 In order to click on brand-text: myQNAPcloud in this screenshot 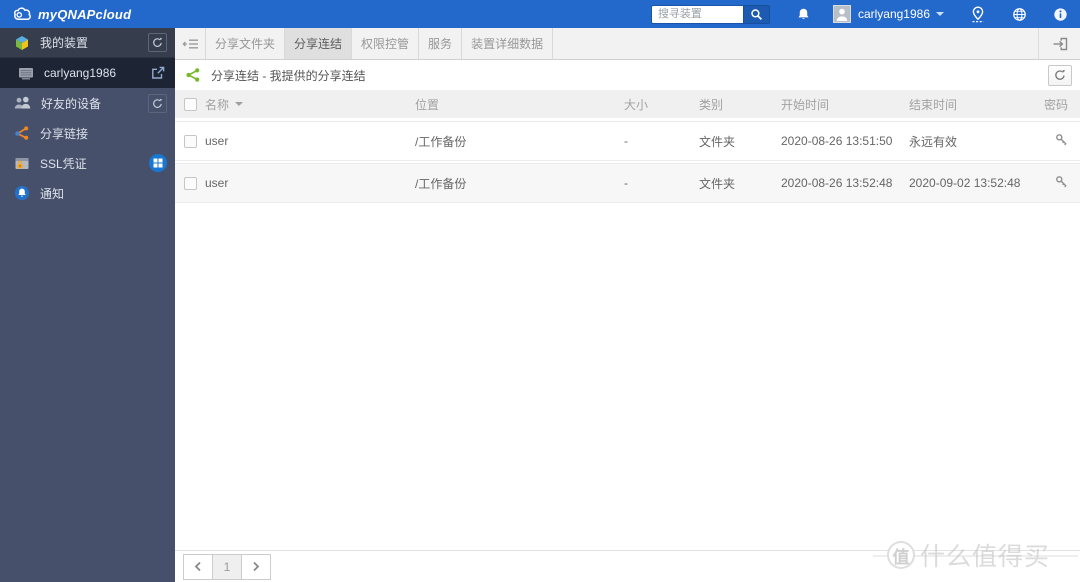, I will do `click(85, 14)`.